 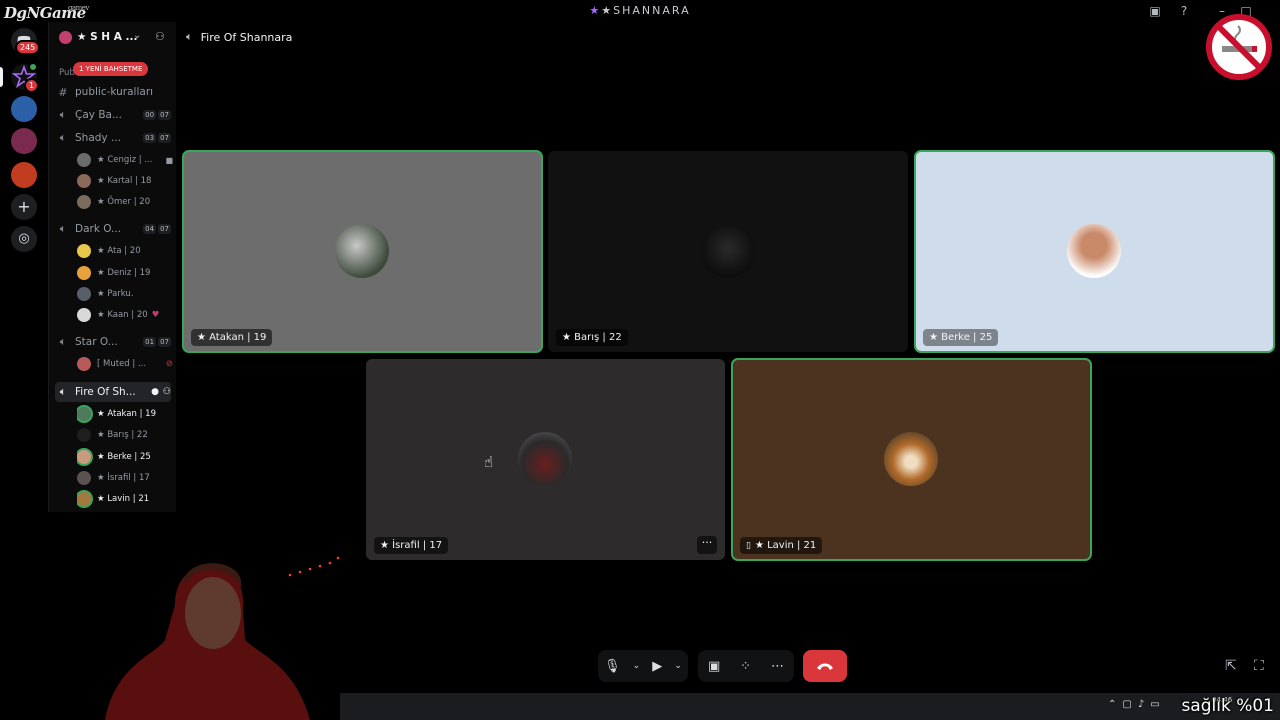 I want to click on voice-channel-header: 🔈︎ Fire Of Shannara, so click(x=239, y=37).